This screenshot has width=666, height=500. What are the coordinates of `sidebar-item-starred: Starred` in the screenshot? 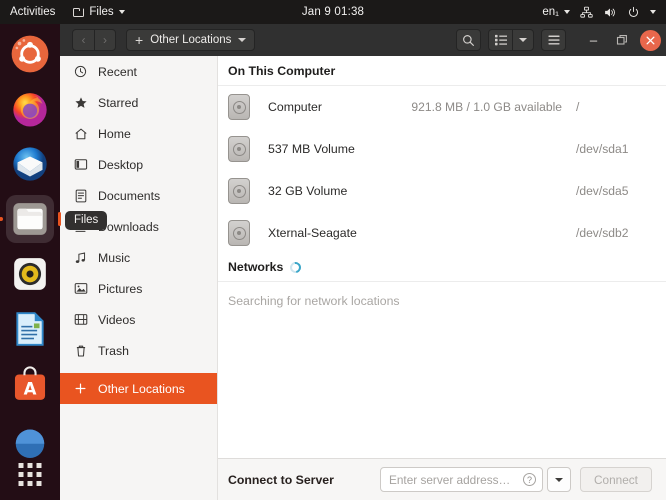 It's located at (138, 102).